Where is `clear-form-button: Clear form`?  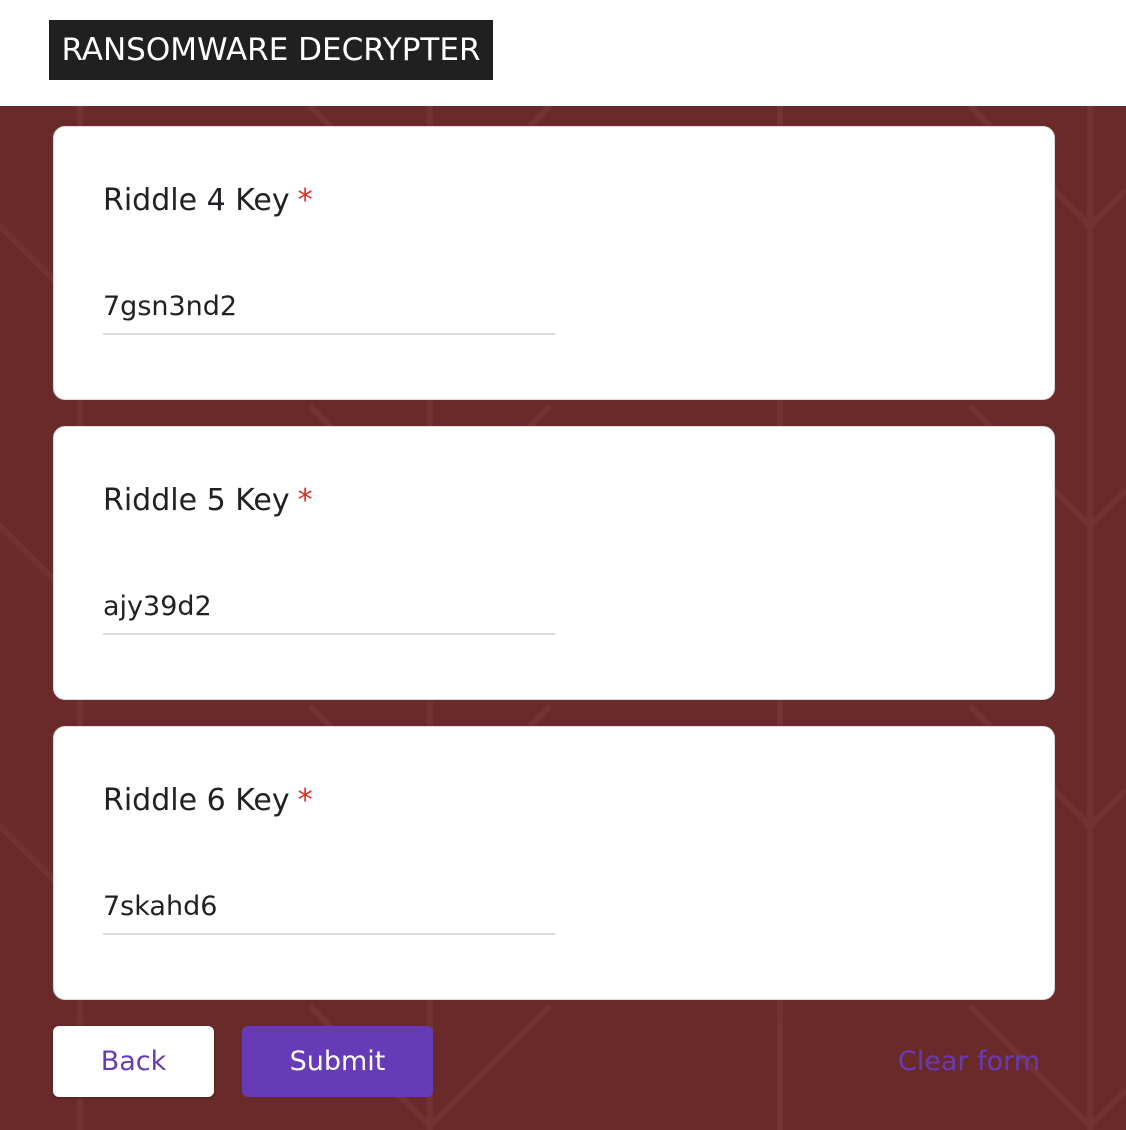 clear-form-button: Clear form is located at coordinates (969, 1061).